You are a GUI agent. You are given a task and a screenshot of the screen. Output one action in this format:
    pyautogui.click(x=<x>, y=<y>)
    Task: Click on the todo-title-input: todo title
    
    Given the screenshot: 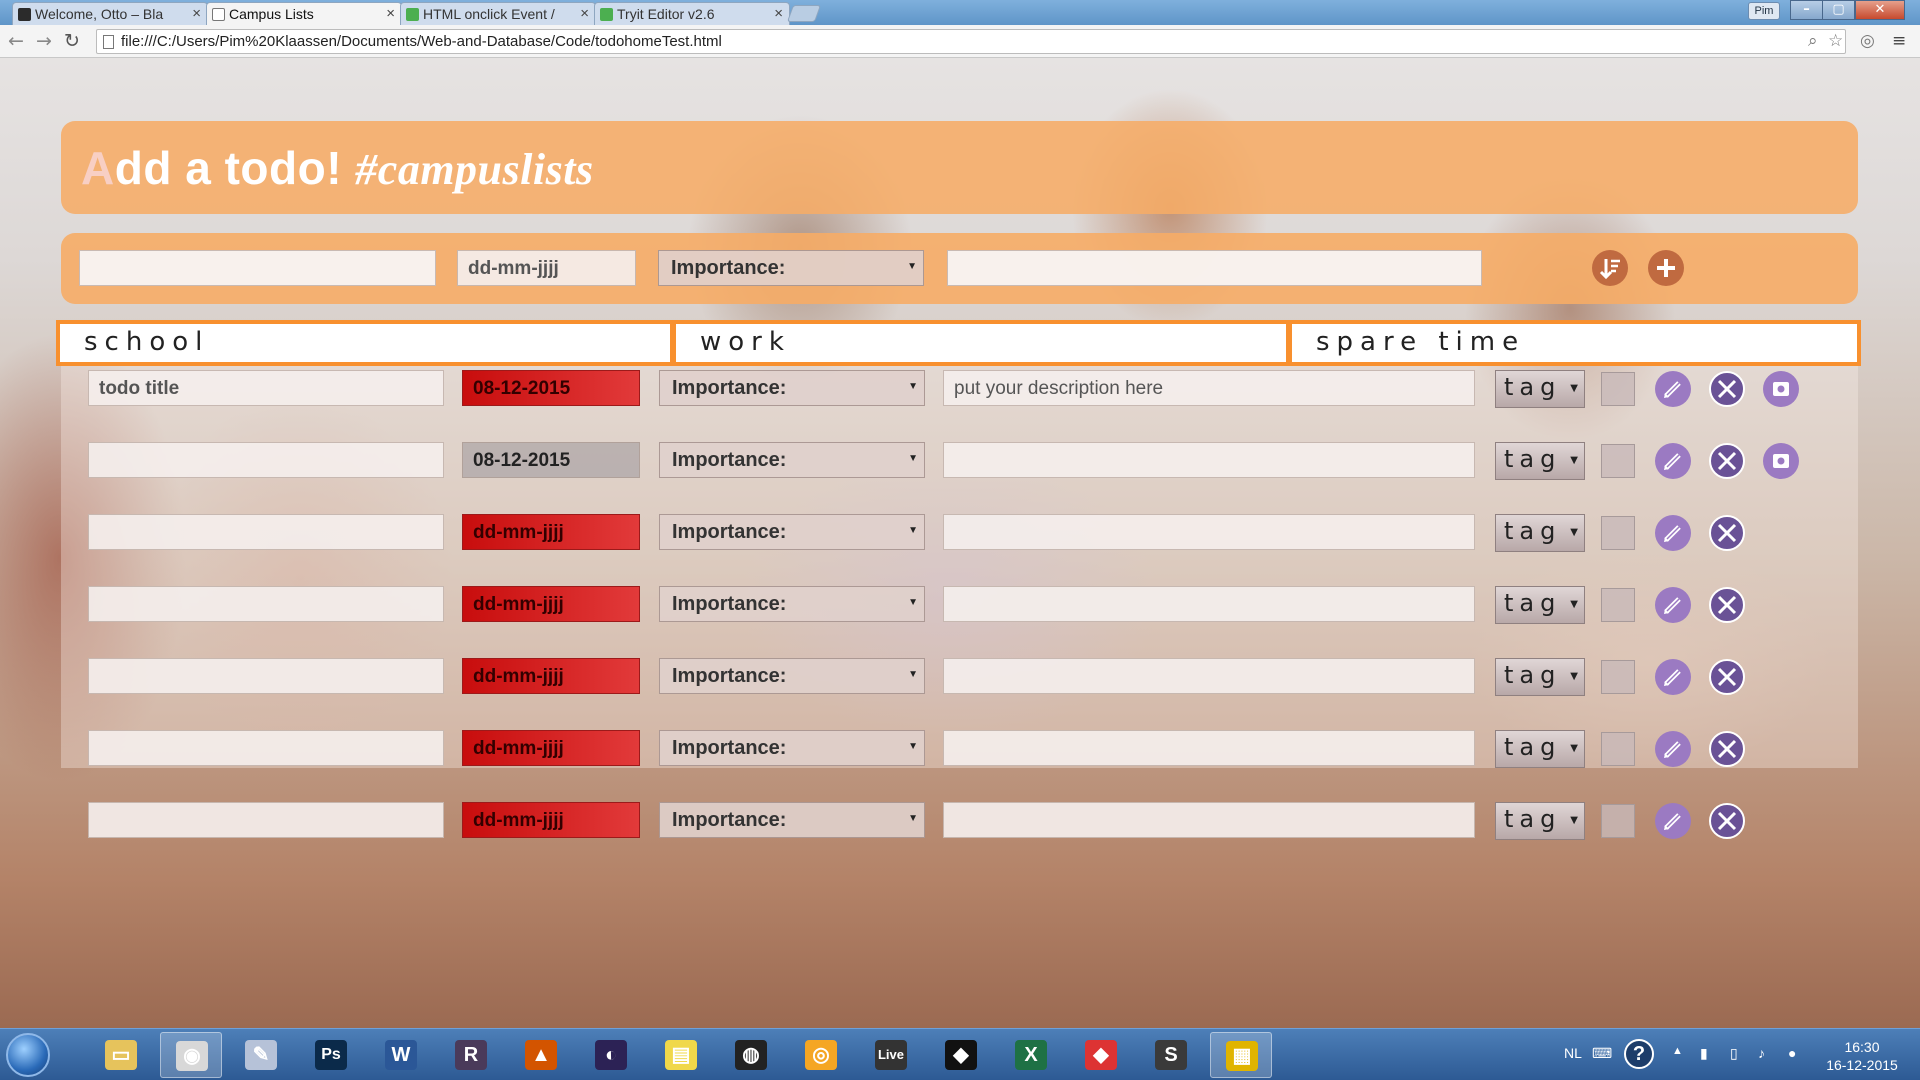 What is the action you would take?
    pyautogui.click(x=266, y=388)
    